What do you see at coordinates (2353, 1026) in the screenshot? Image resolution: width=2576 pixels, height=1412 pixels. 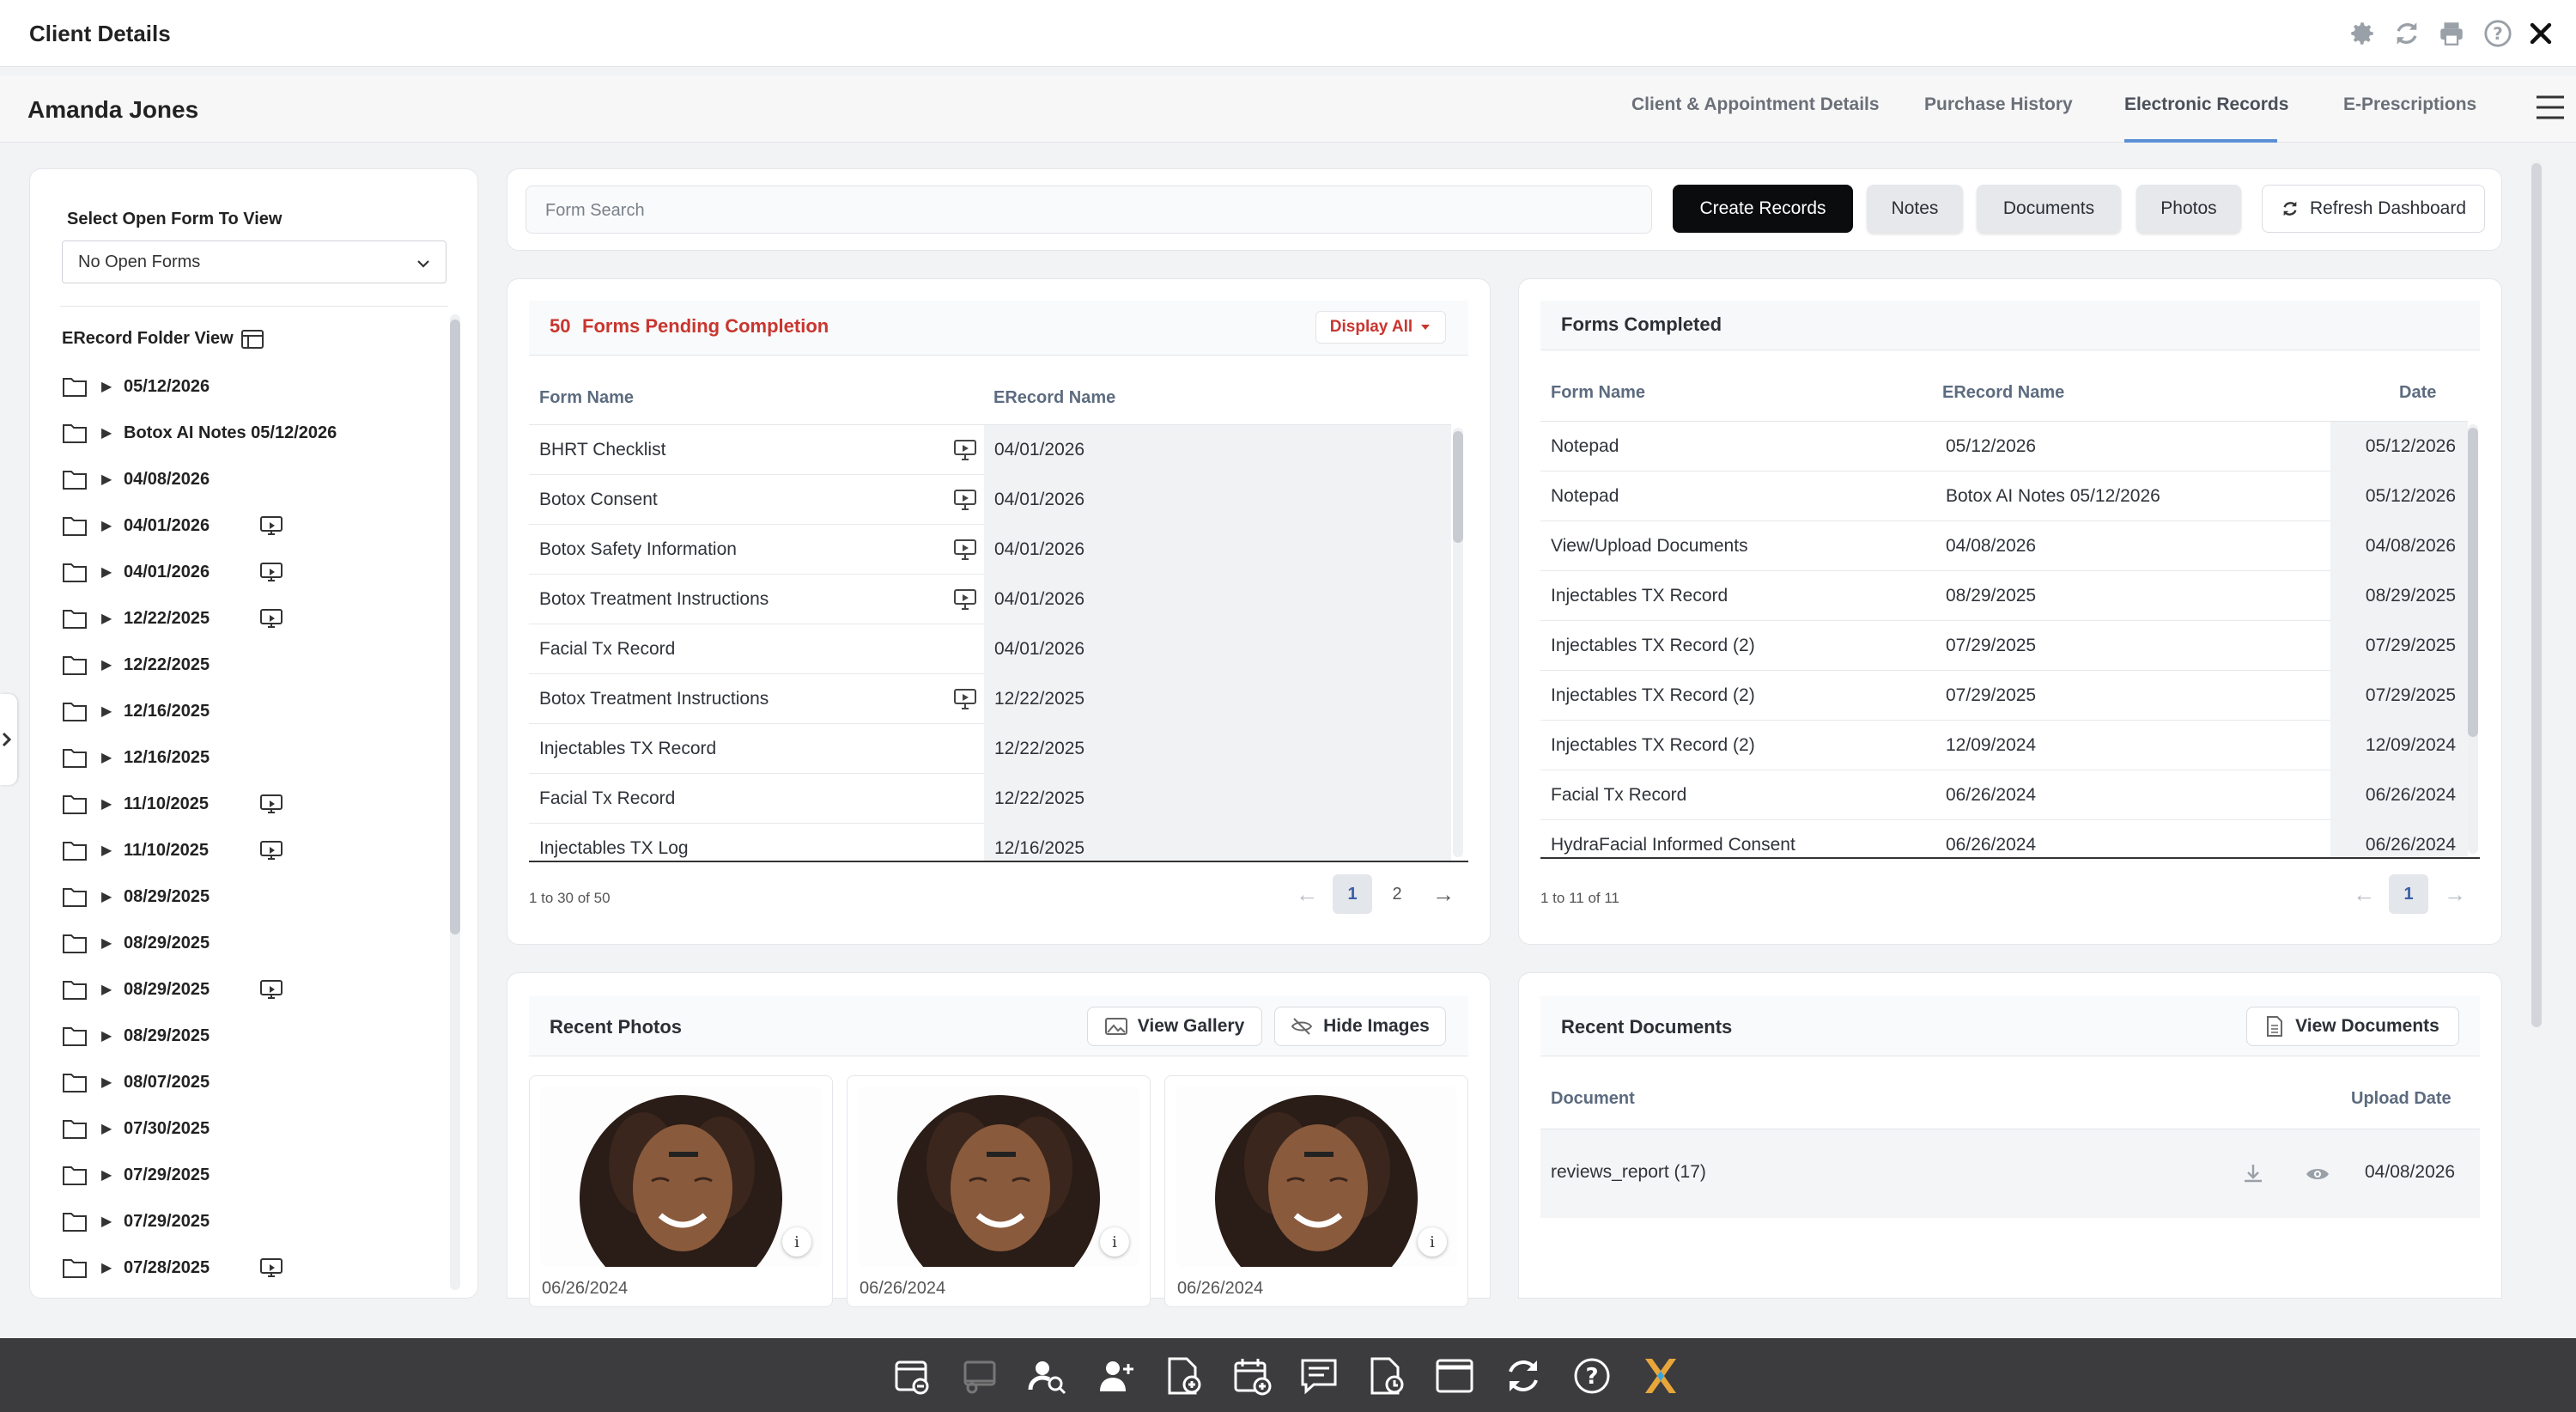 I see `view-documents-button: View Documents` at bounding box center [2353, 1026].